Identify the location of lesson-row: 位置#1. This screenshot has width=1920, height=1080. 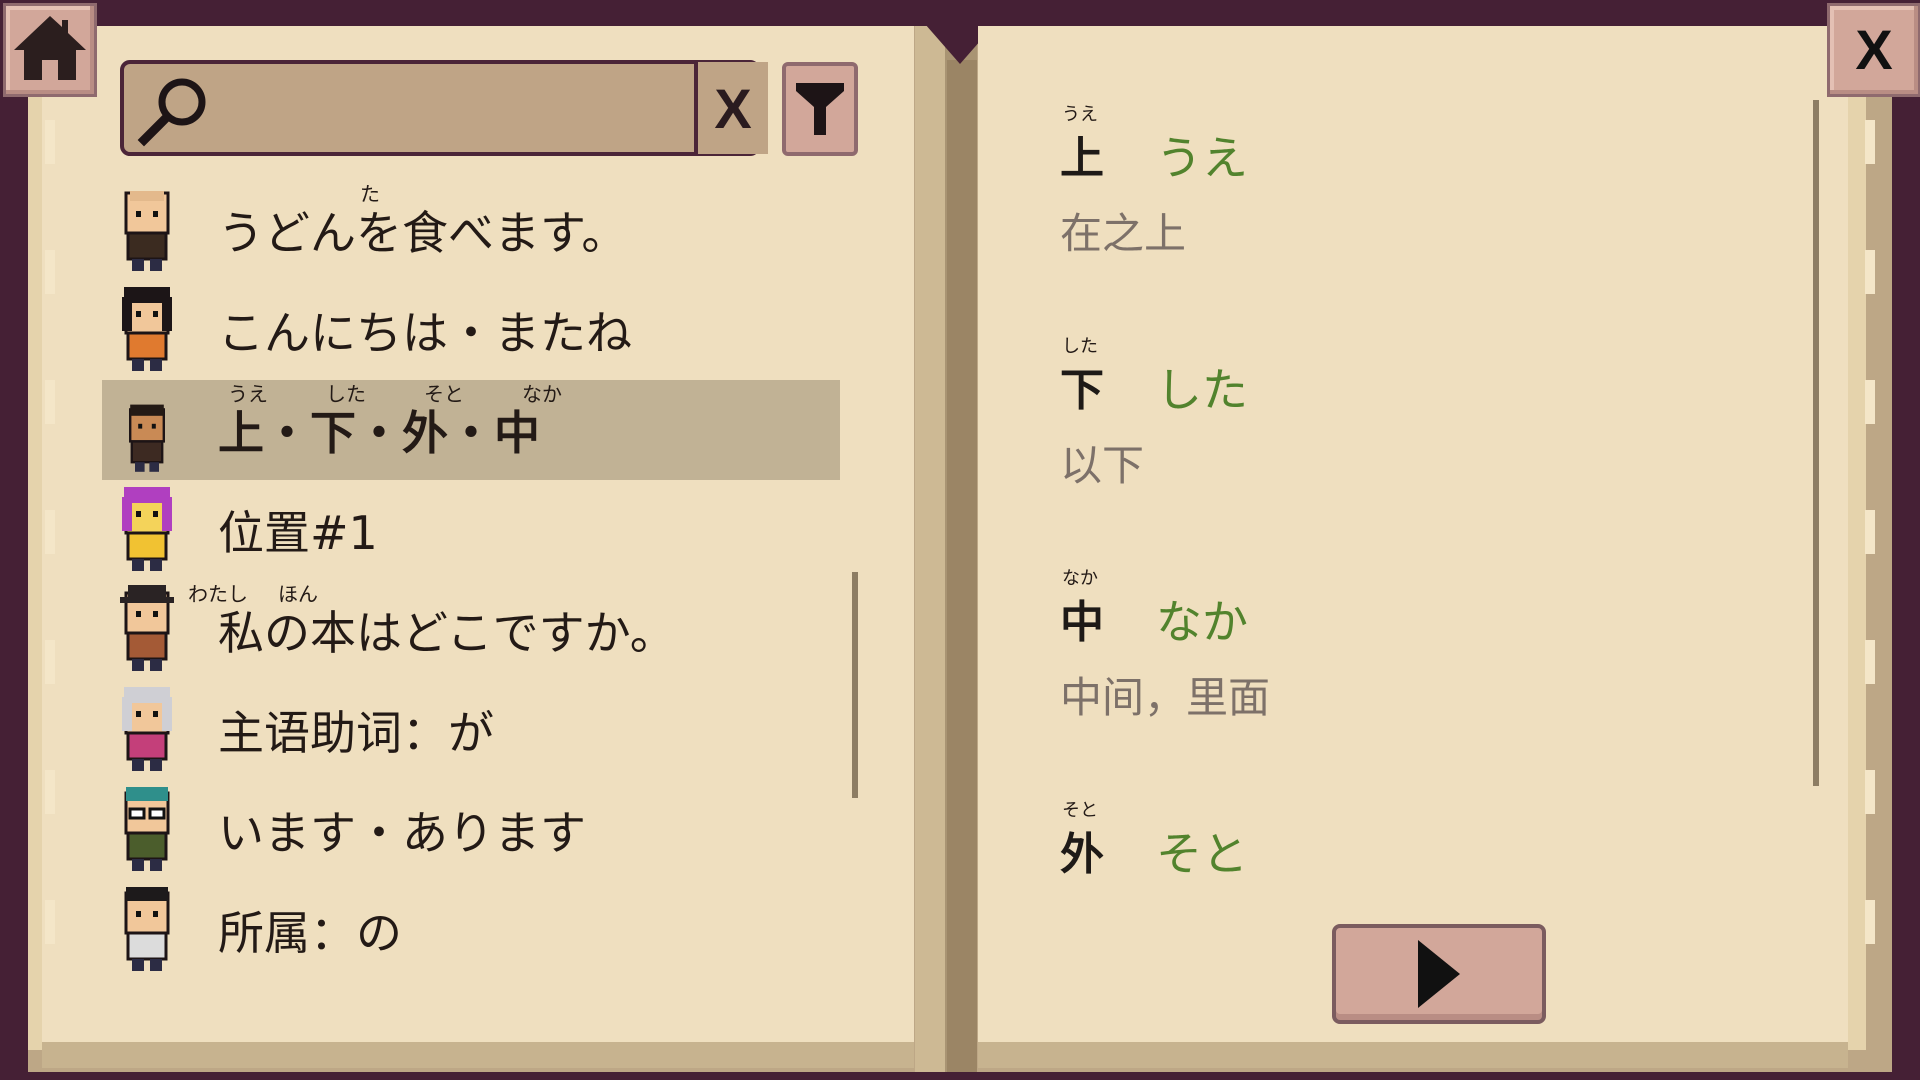
(471, 530).